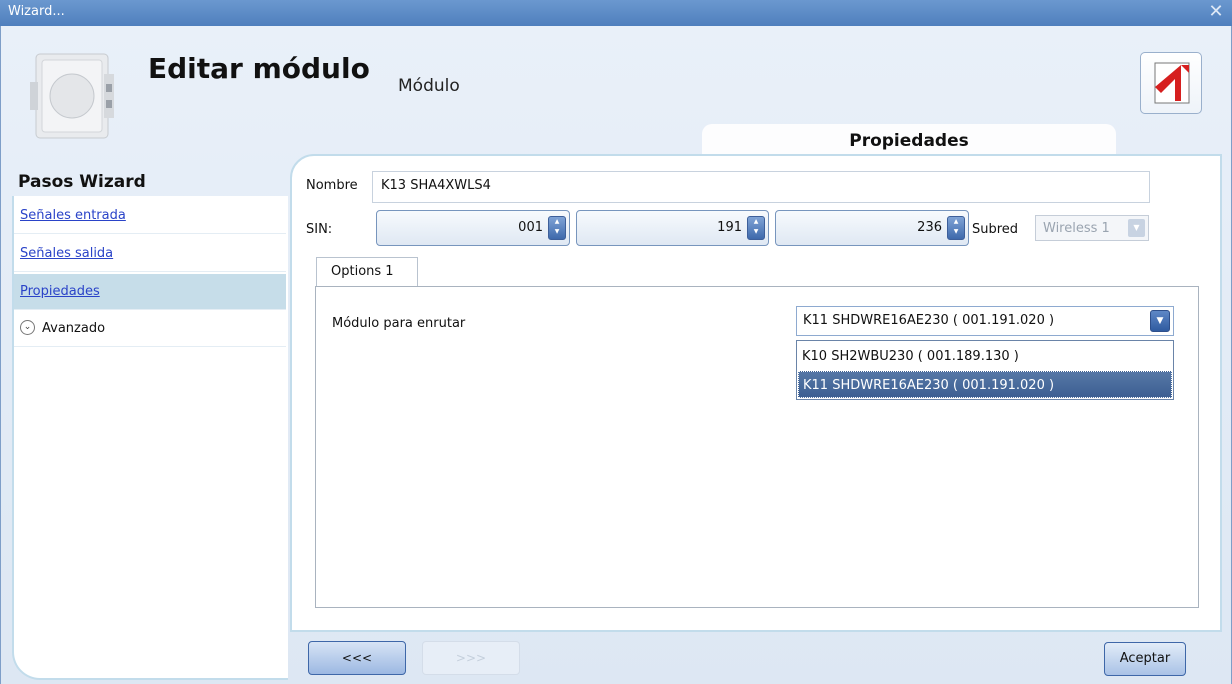  What do you see at coordinates (995, 229) in the screenshot?
I see `subred-label: Subred` at bounding box center [995, 229].